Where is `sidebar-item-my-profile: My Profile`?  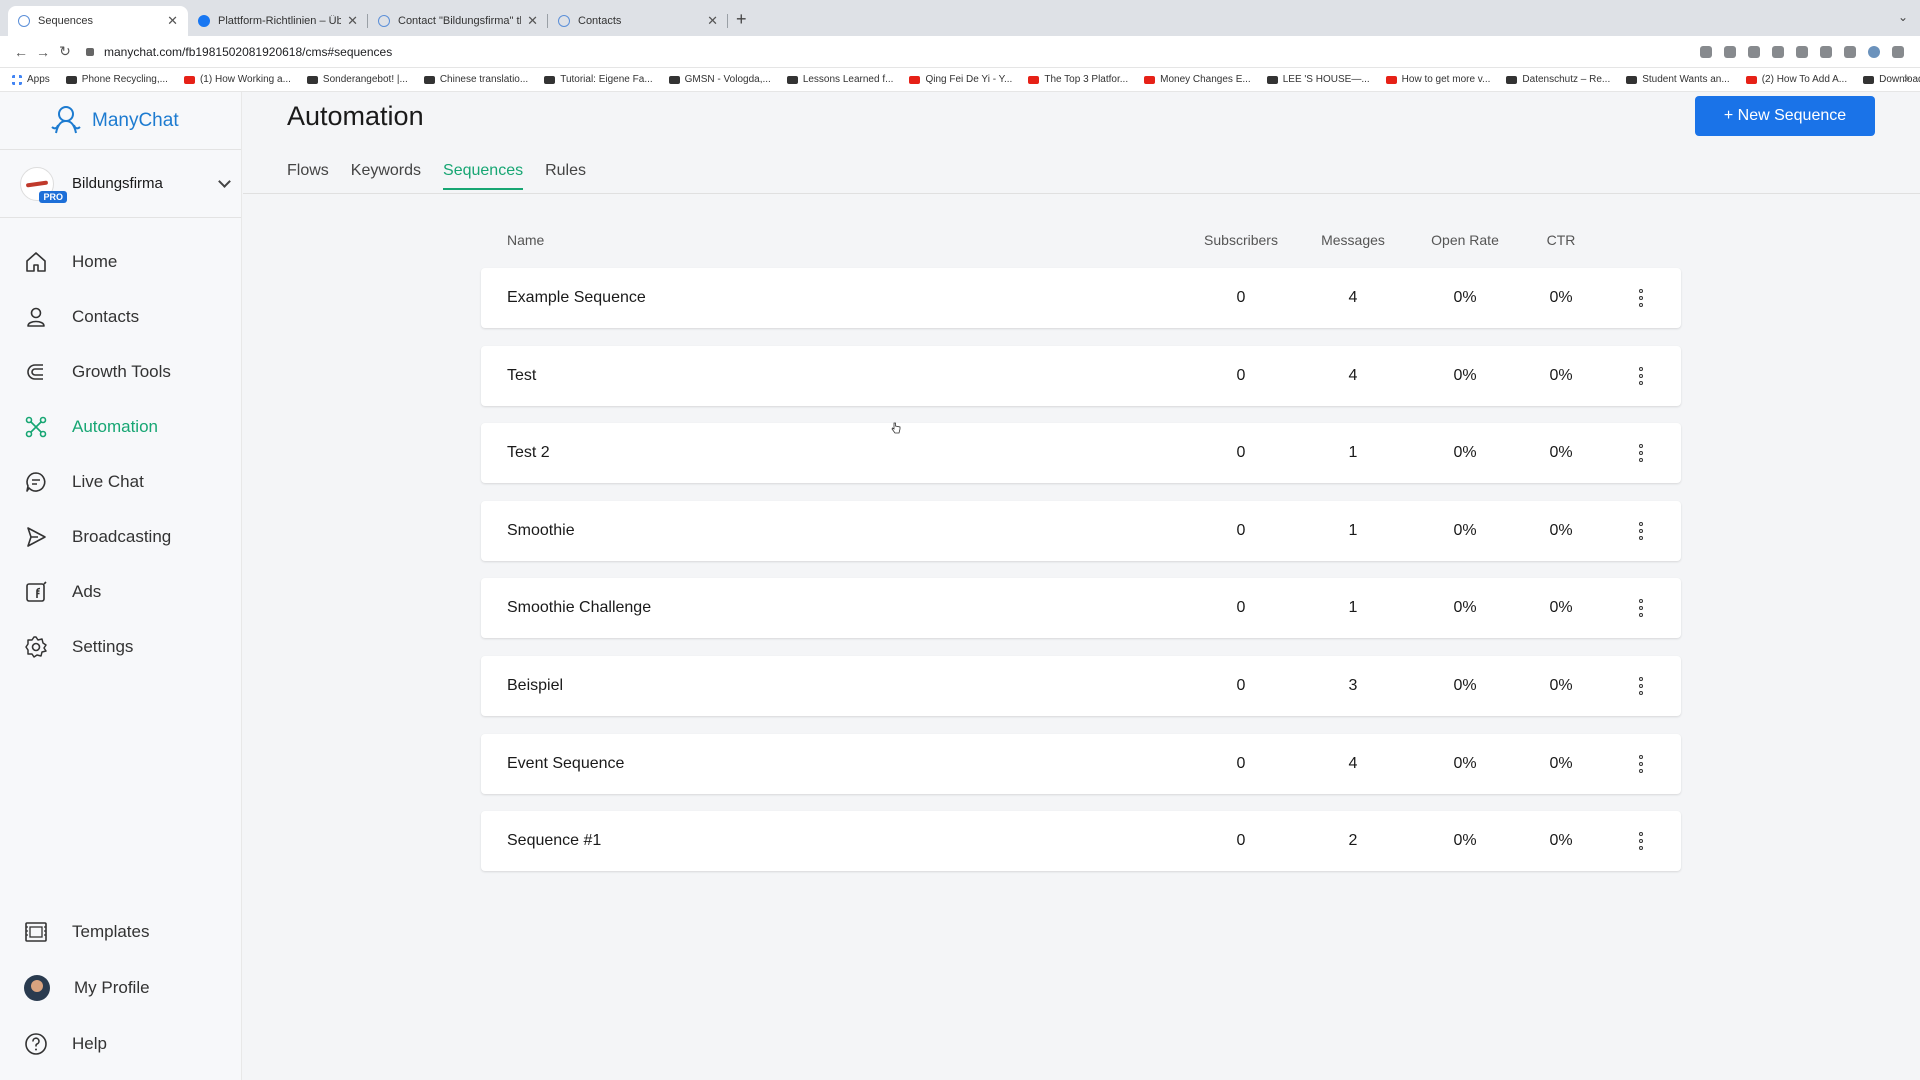 sidebar-item-my-profile: My Profile is located at coordinates (120, 988).